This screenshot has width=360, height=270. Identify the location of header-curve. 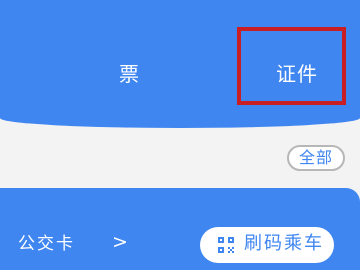
(180, 118).